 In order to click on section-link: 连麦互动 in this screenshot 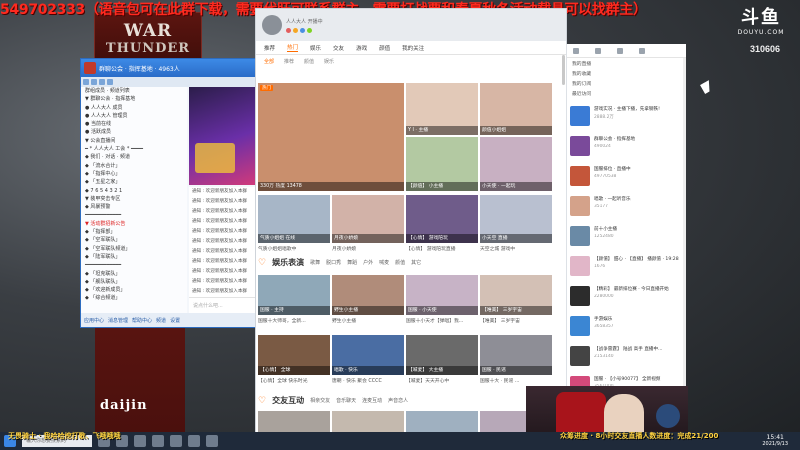, I will do `click(372, 400)`.